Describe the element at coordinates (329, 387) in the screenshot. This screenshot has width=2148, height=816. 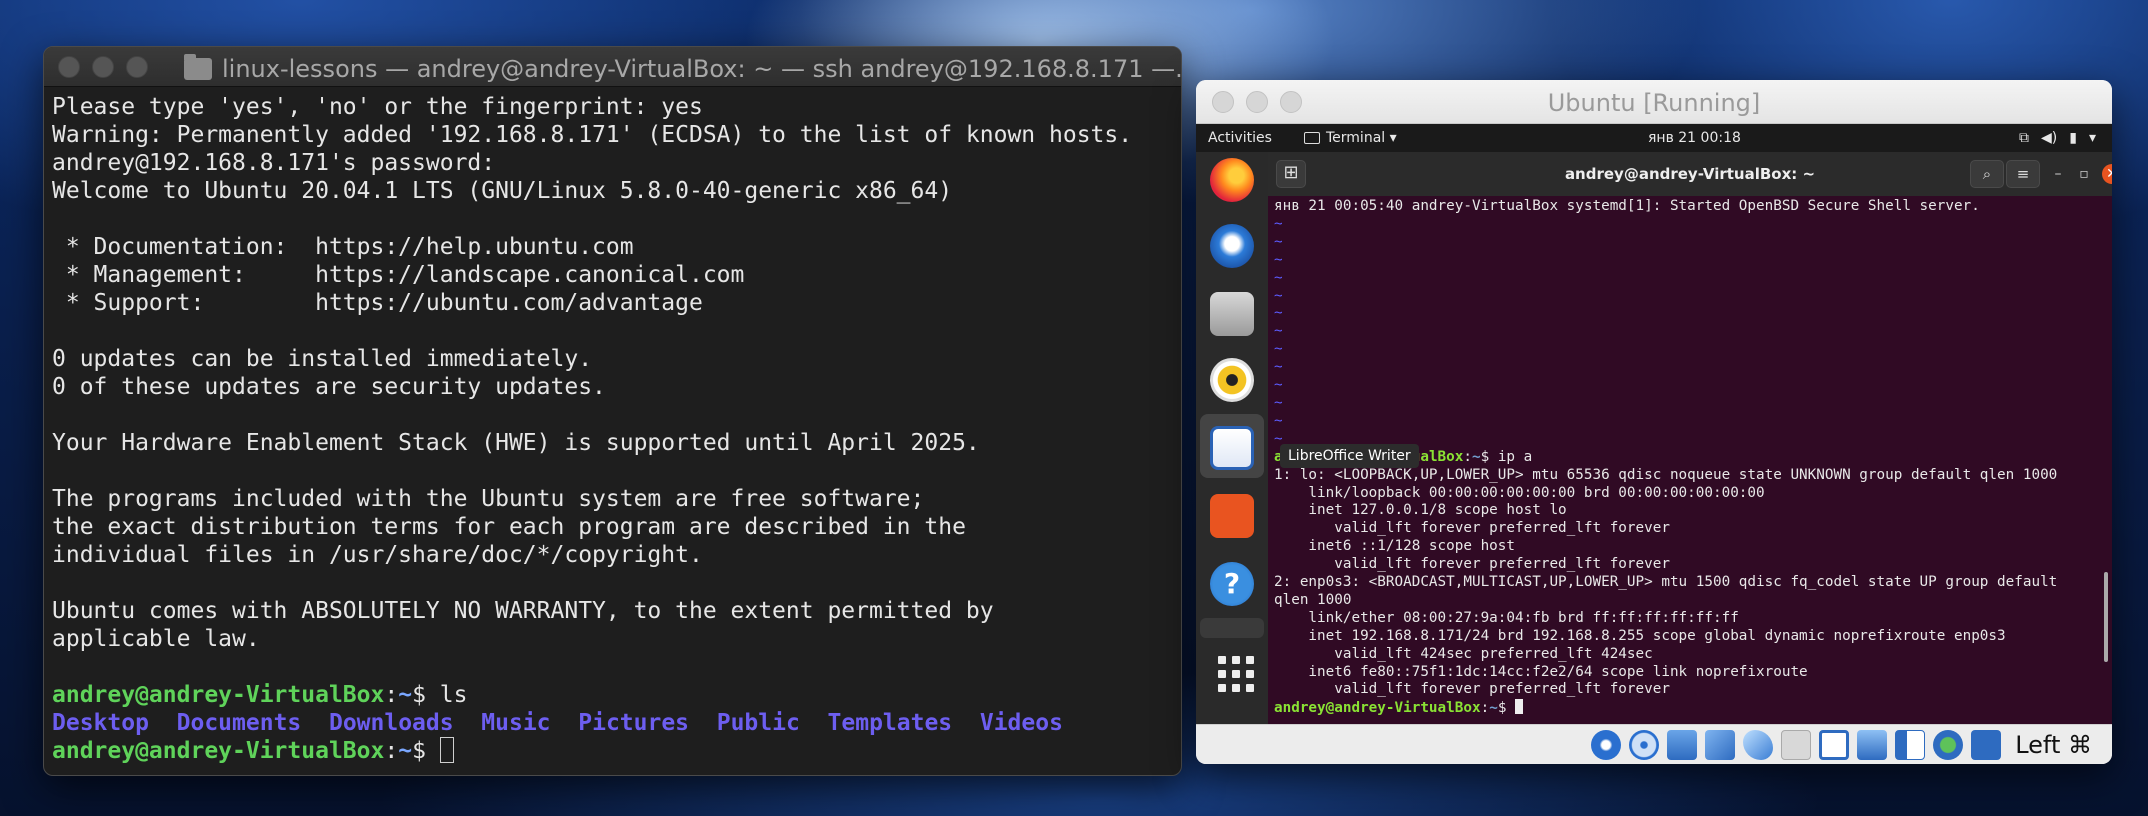
I see `terminal-line: 0 of these updates are security updates.` at that location.